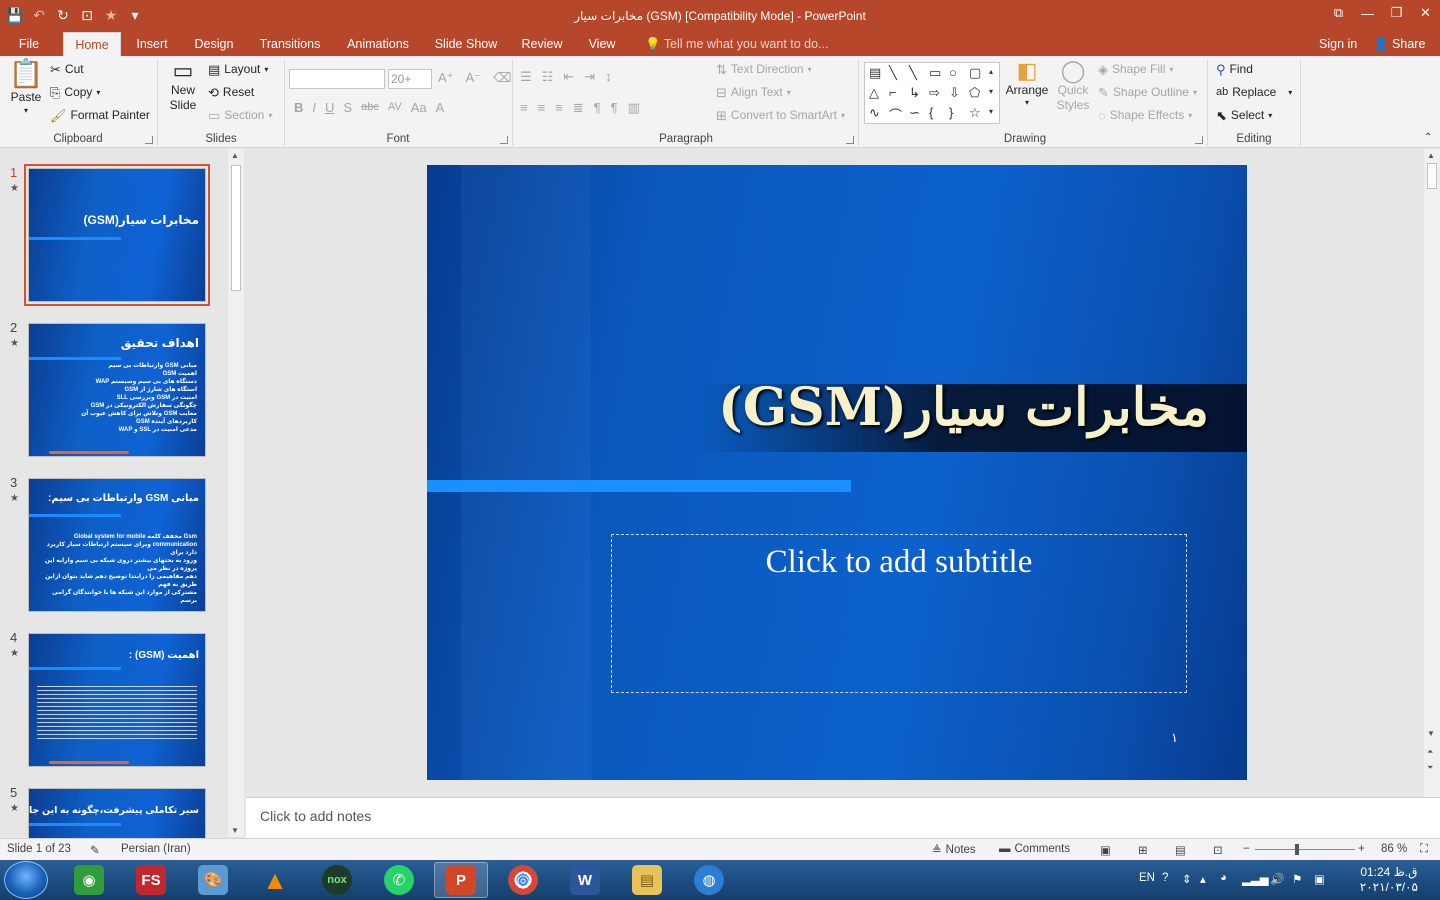  What do you see at coordinates (337, 880) in the screenshot?
I see `taskbar-nox: nox` at bounding box center [337, 880].